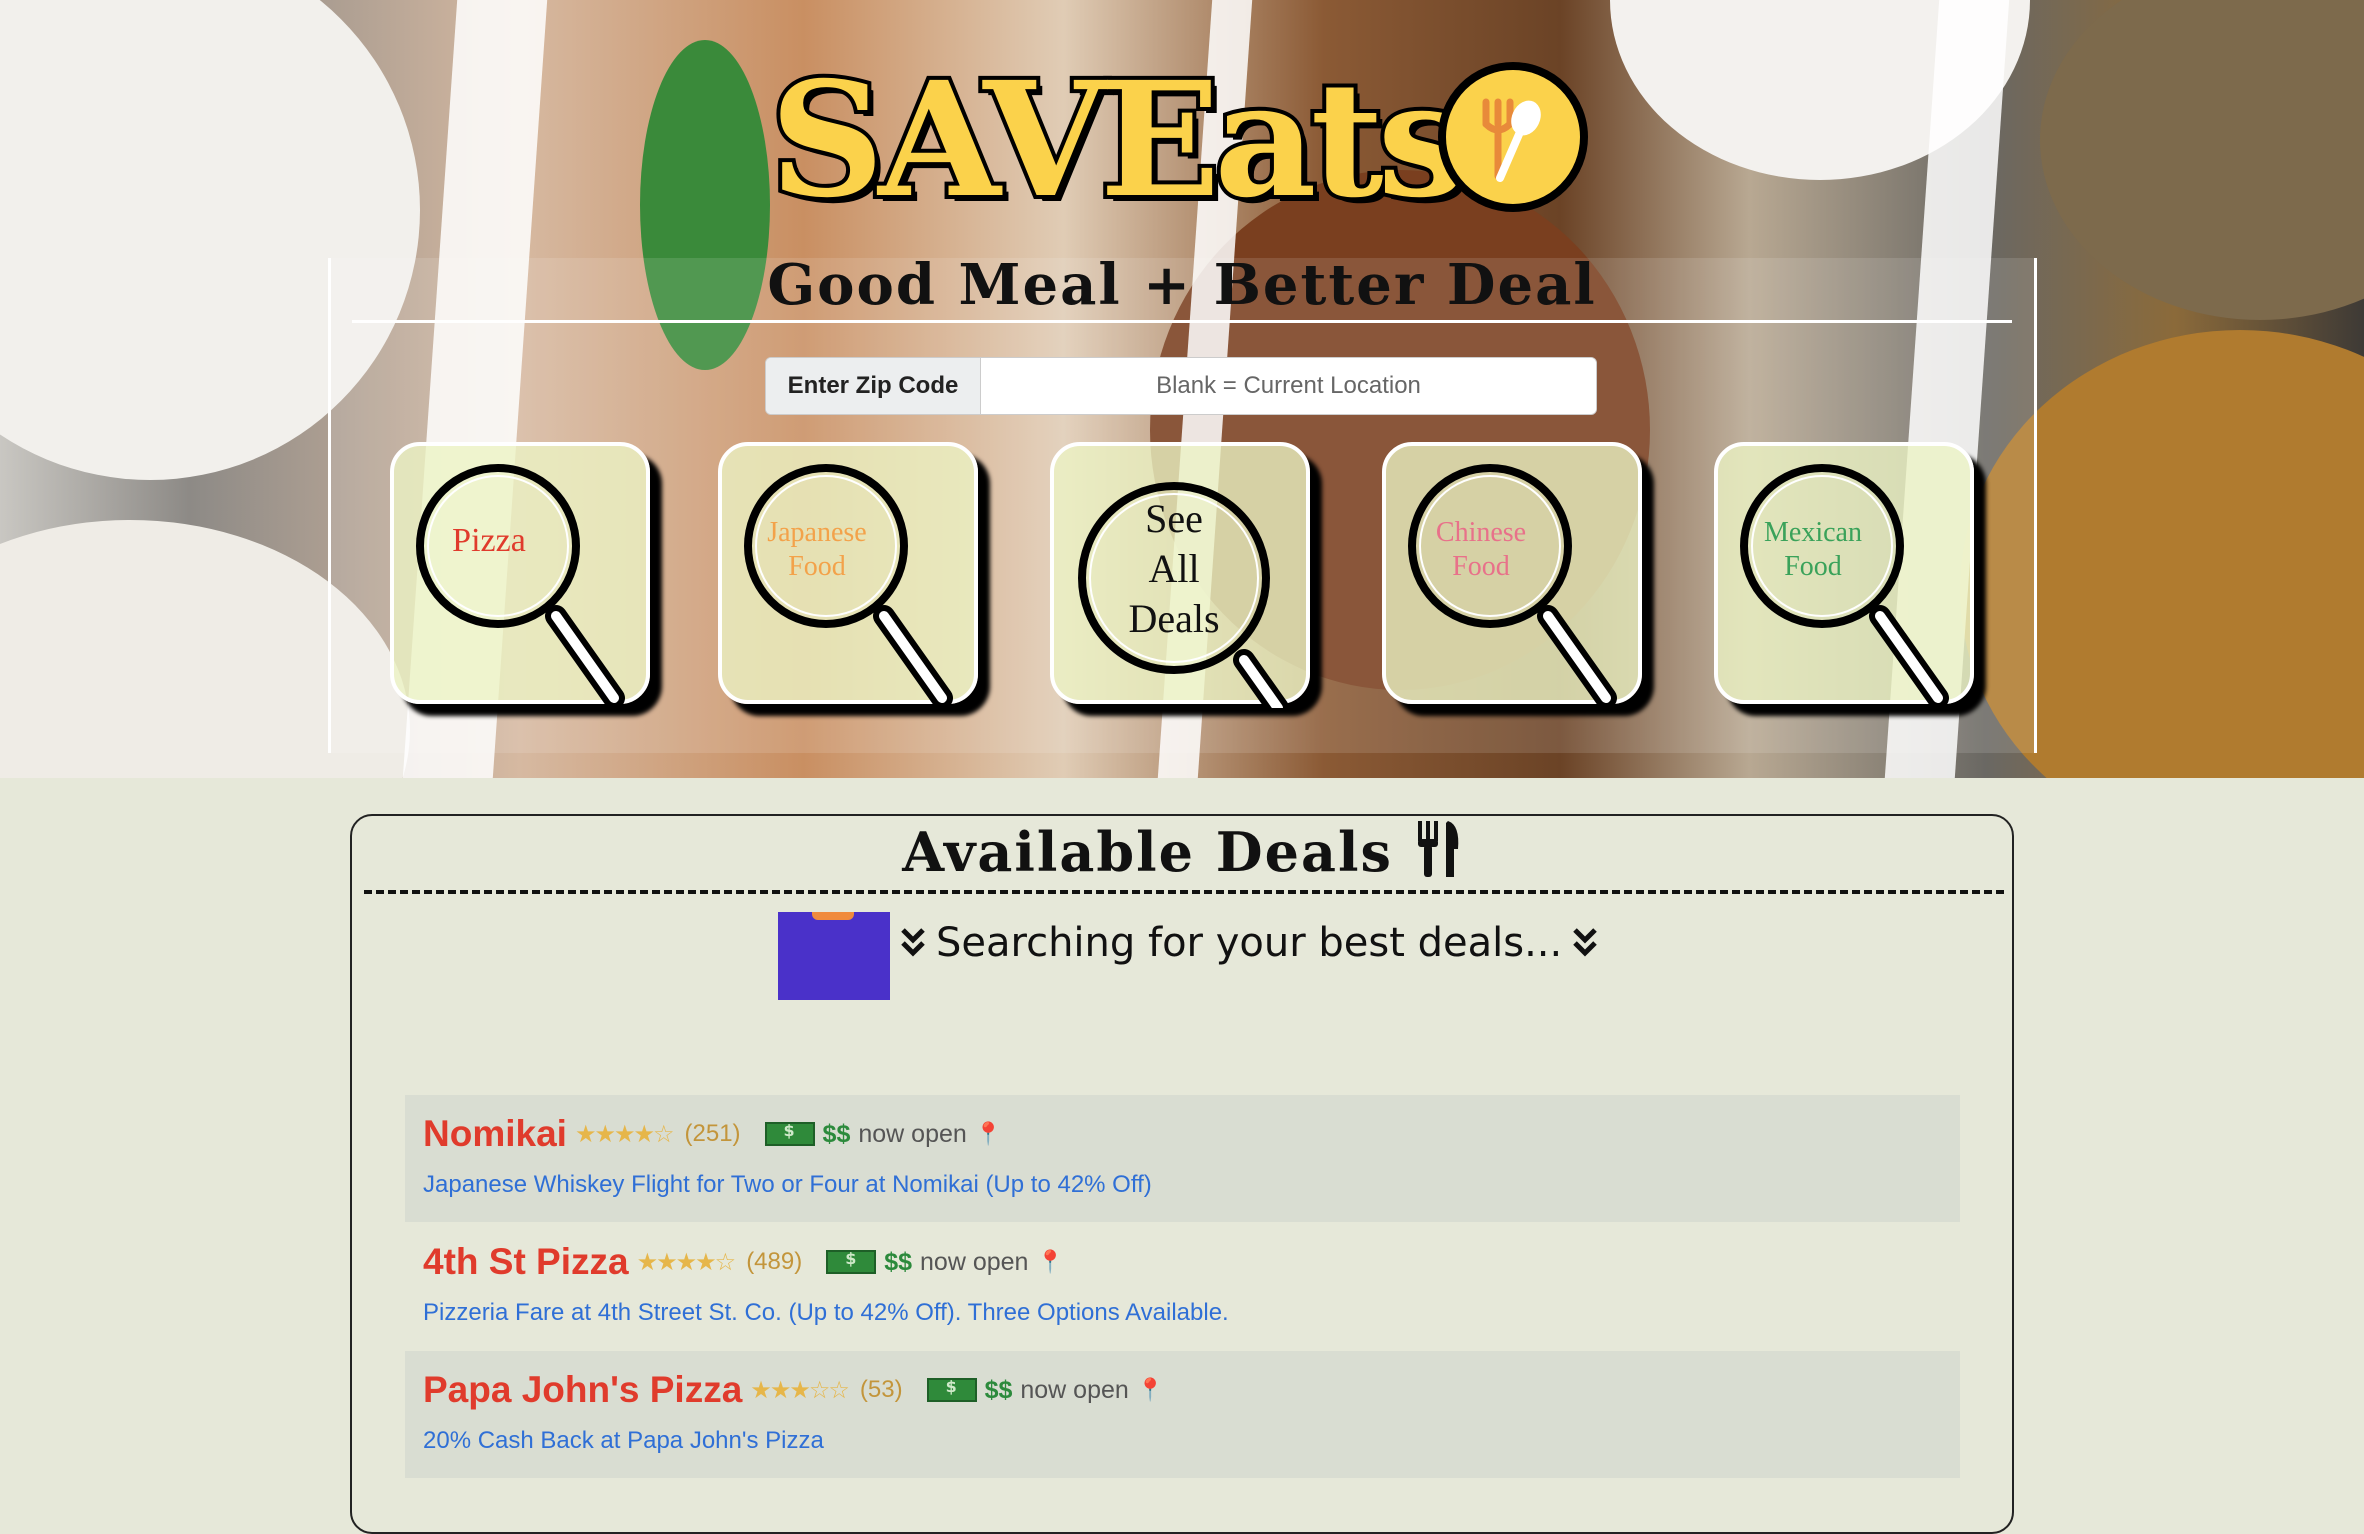 Image resolution: width=2364 pixels, height=1534 pixels. What do you see at coordinates (1513, 137) in the screenshot?
I see `fork-spoon-icon` at bounding box center [1513, 137].